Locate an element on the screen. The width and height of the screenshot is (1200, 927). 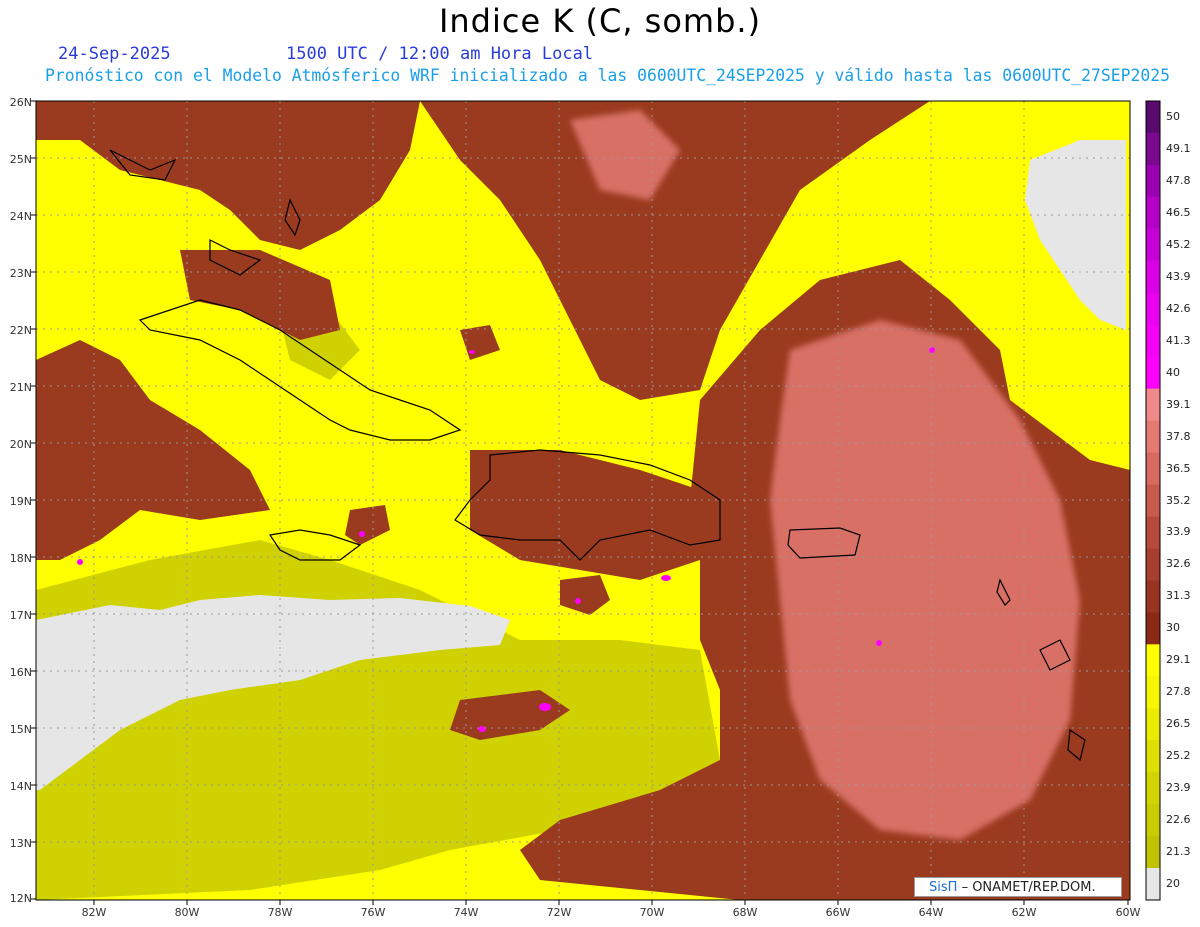
lat-label: 20N is located at coordinates (20, 444).